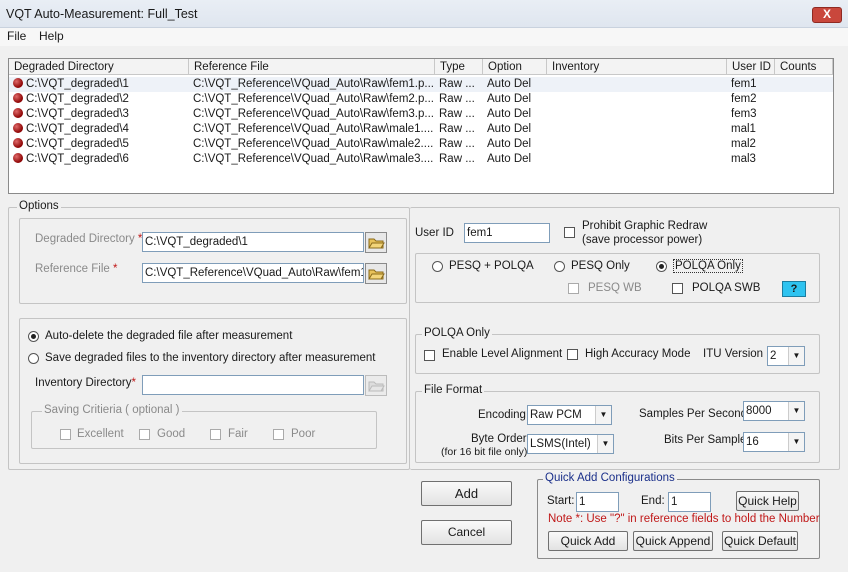 The height and width of the screenshot is (572, 848). What do you see at coordinates (689, 502) in the screenshot?
I see `end-input: 1` at bounding box center [689, 502].